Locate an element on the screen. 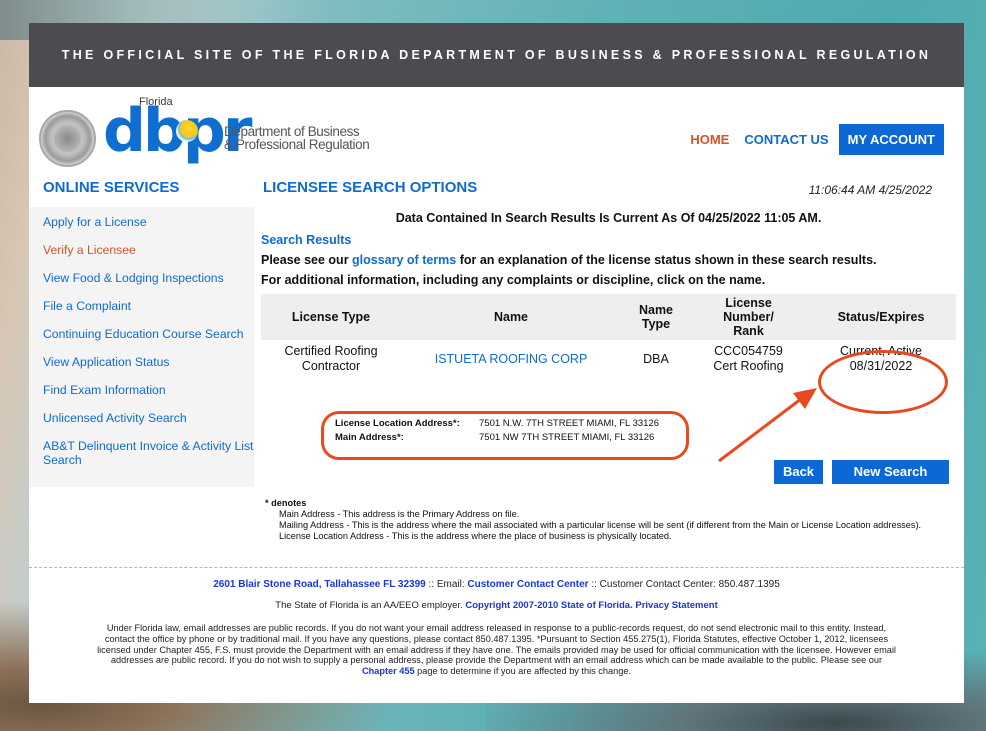  sidebar-item-application-status: View Application Status is located at coordinates (148, 362).